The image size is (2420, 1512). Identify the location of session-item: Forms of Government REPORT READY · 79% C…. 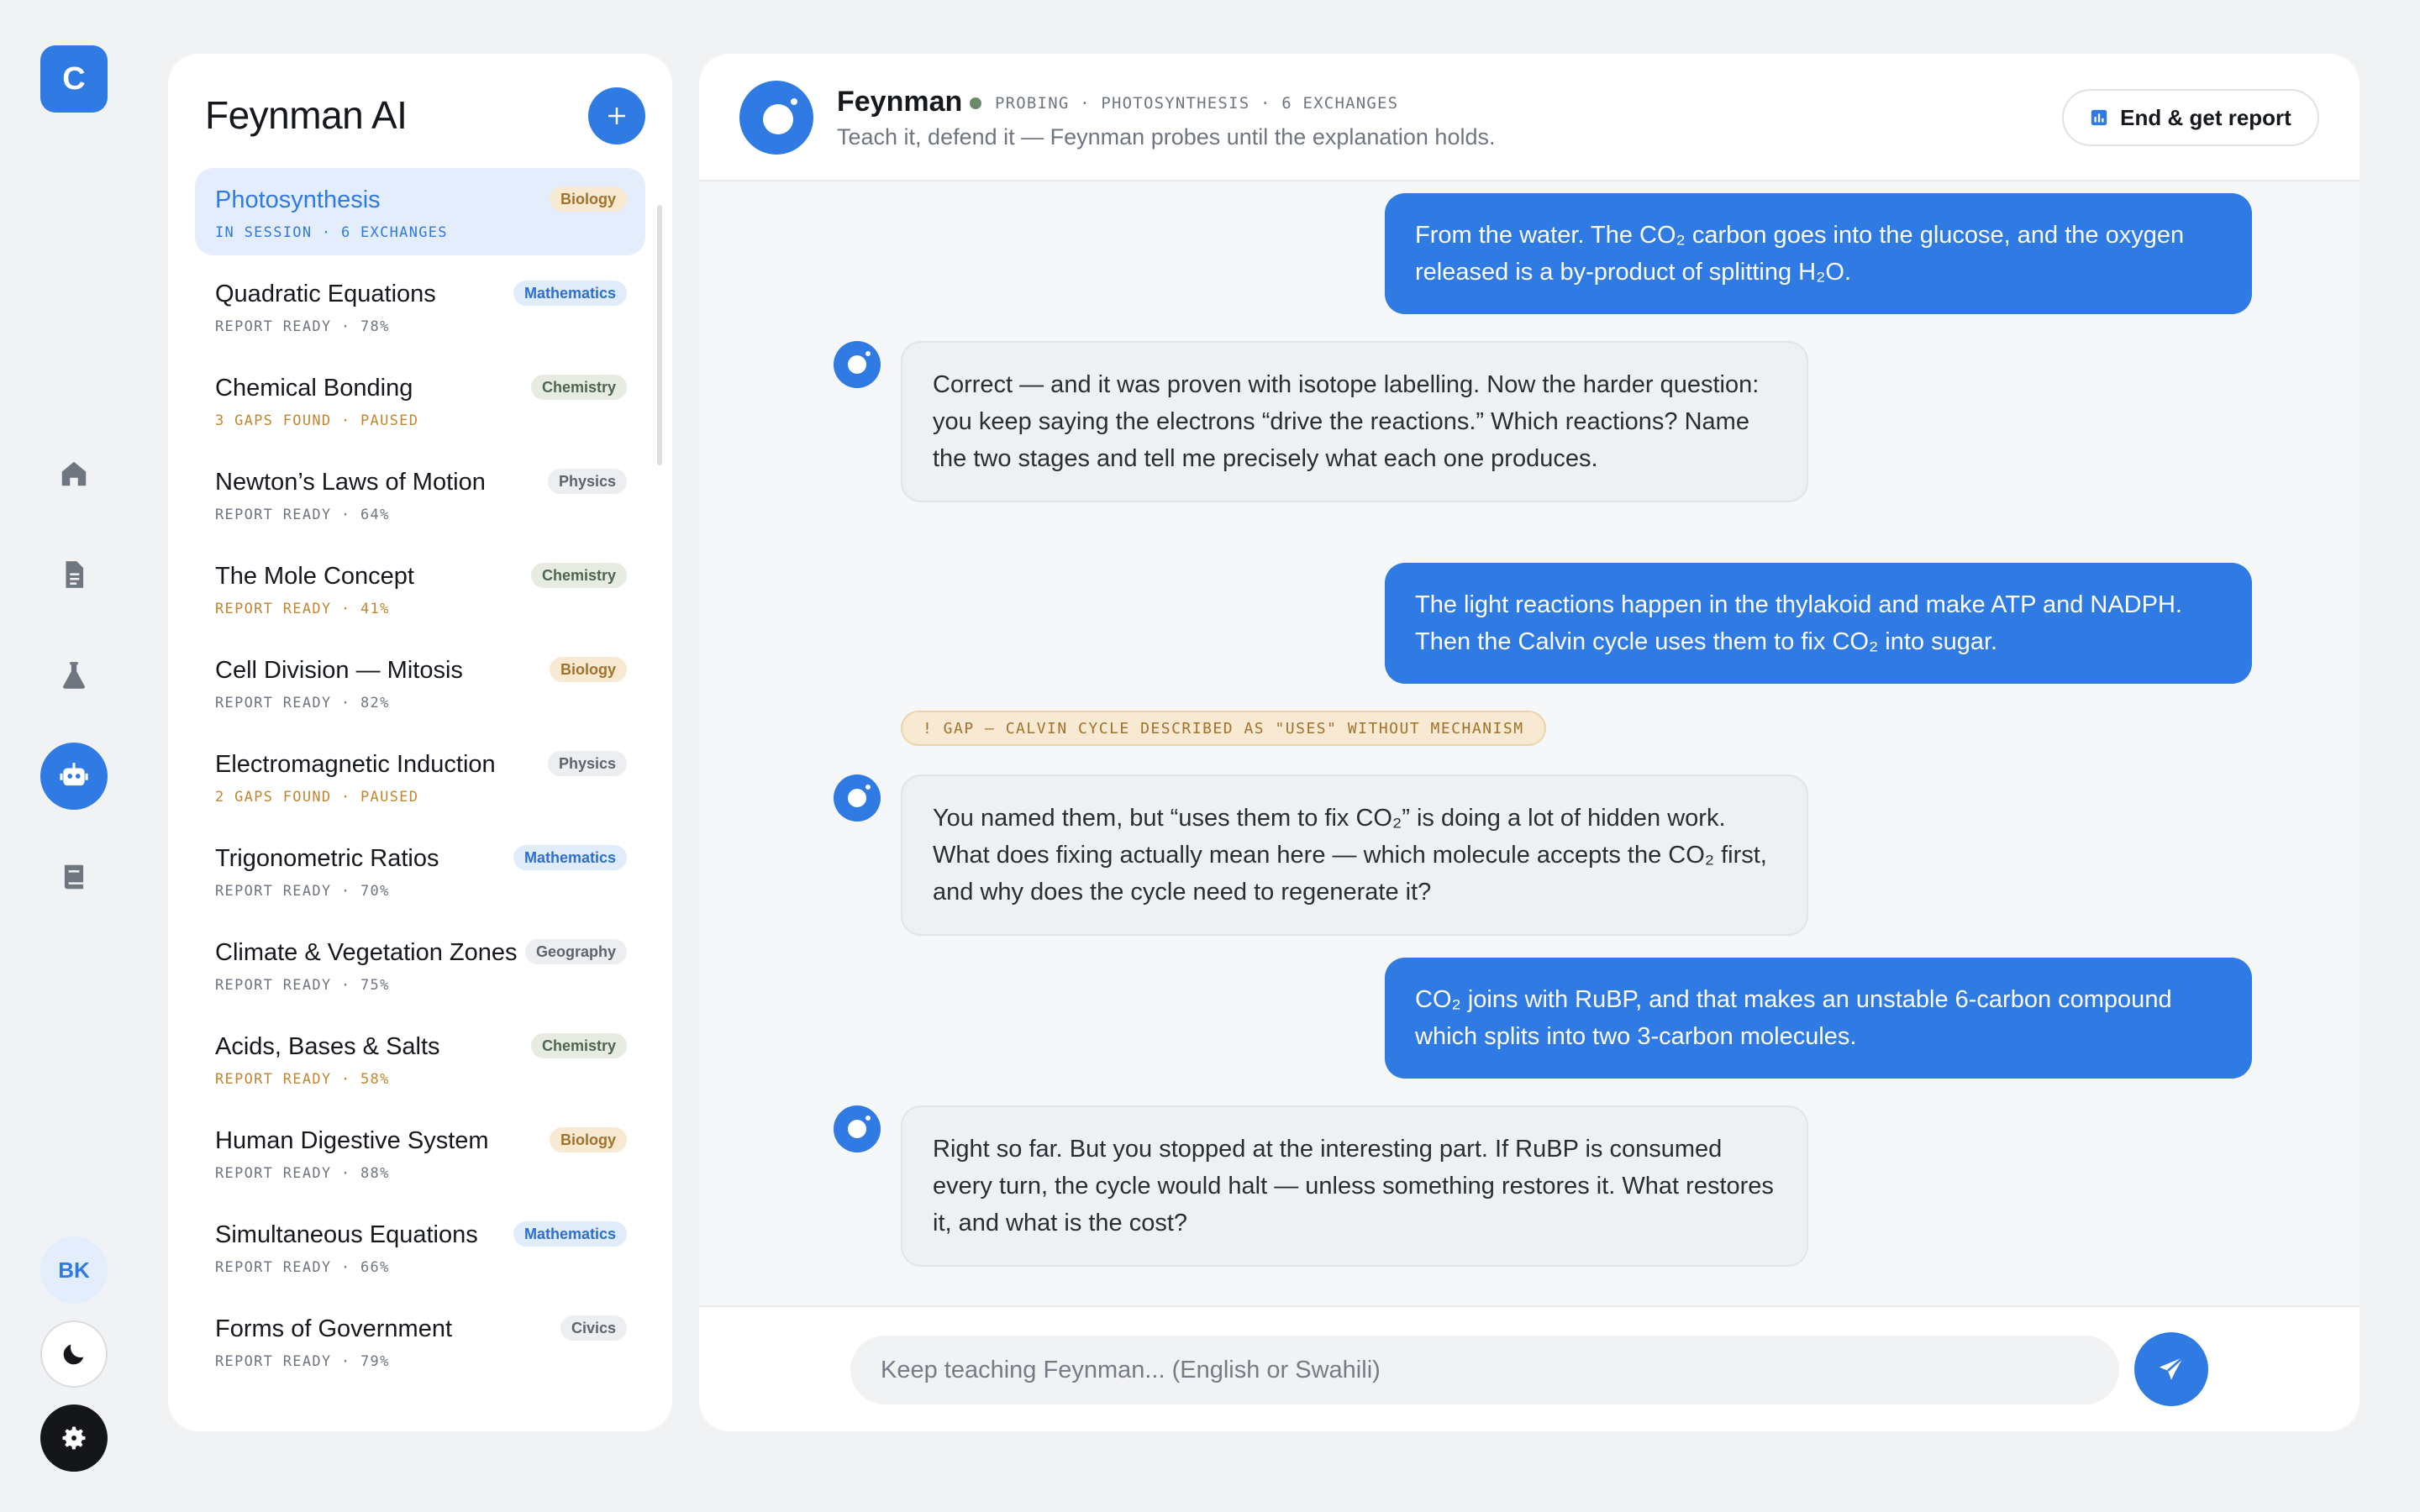
(420, 1340).